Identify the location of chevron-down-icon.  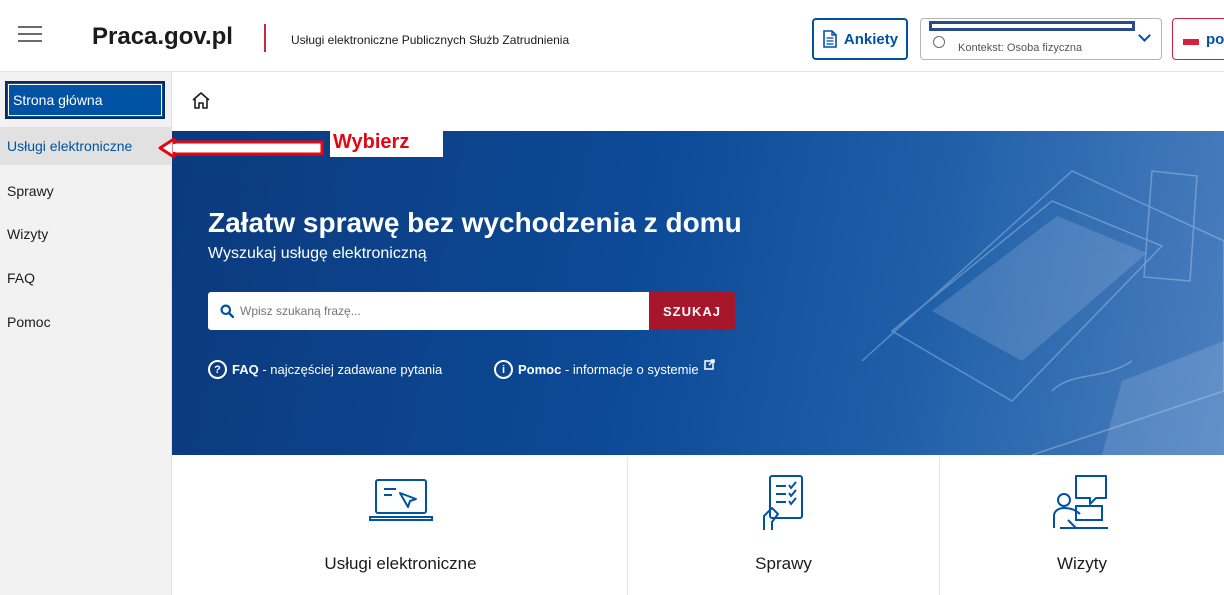
(1144, 35).